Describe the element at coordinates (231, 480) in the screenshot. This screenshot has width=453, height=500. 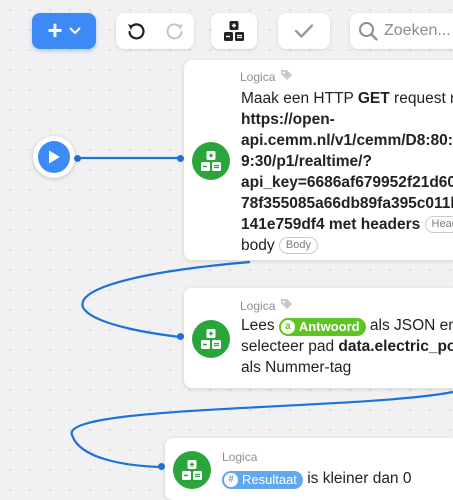
I see `number-type-icon: #` at that location.